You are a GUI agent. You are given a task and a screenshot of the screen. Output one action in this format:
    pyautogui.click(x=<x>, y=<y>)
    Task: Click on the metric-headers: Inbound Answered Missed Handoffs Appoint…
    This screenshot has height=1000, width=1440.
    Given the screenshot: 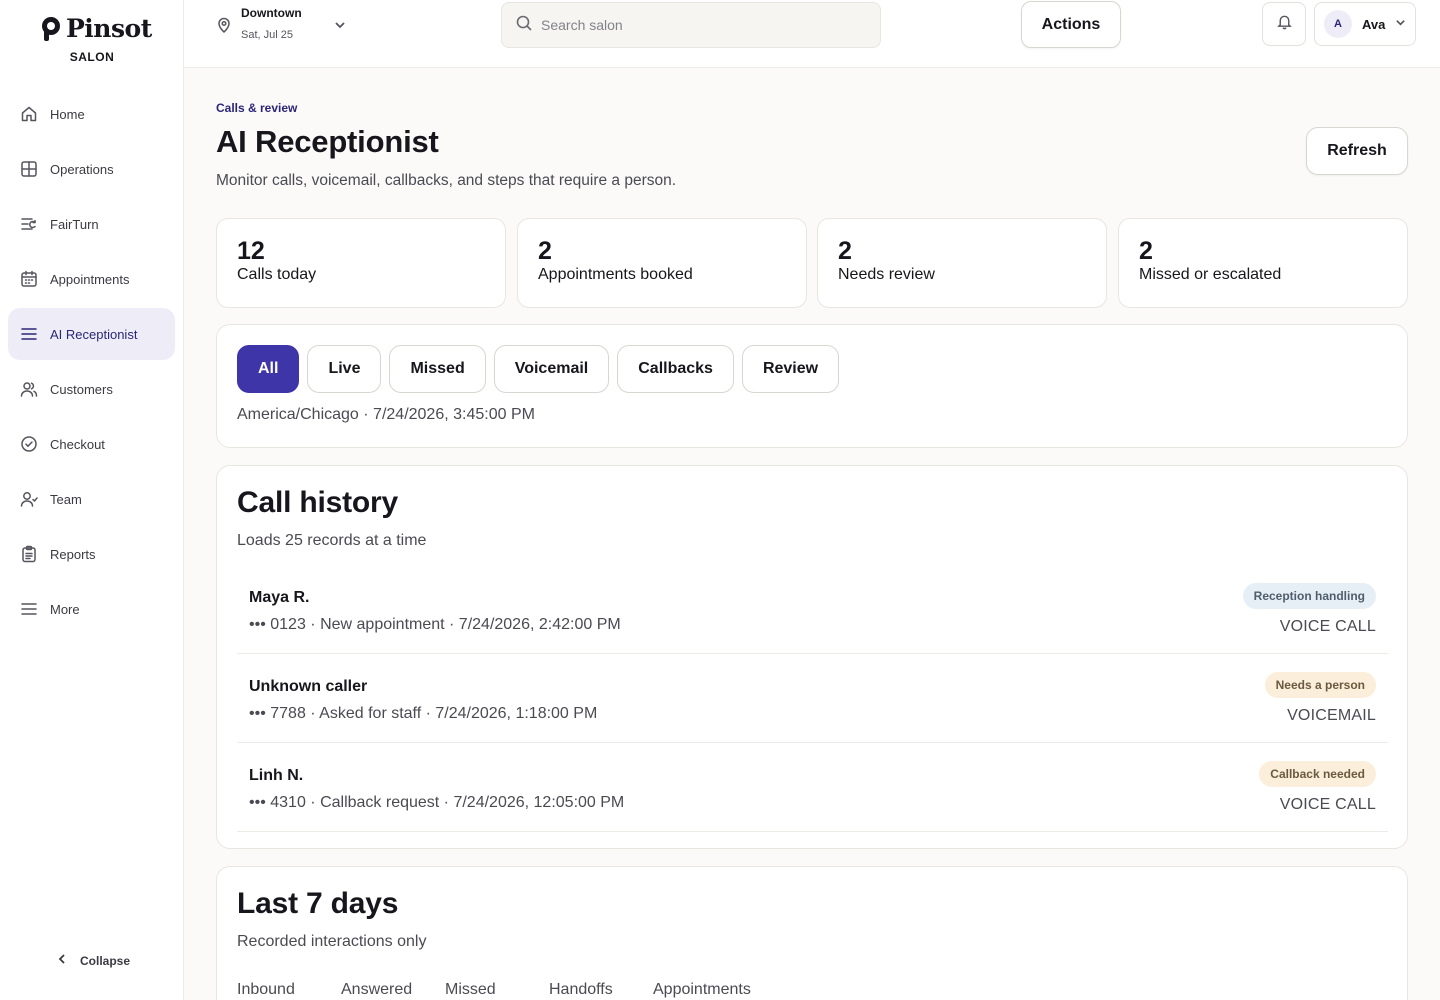 What is the action you would take?
    pyautogui.click(x=494, y=990)
    